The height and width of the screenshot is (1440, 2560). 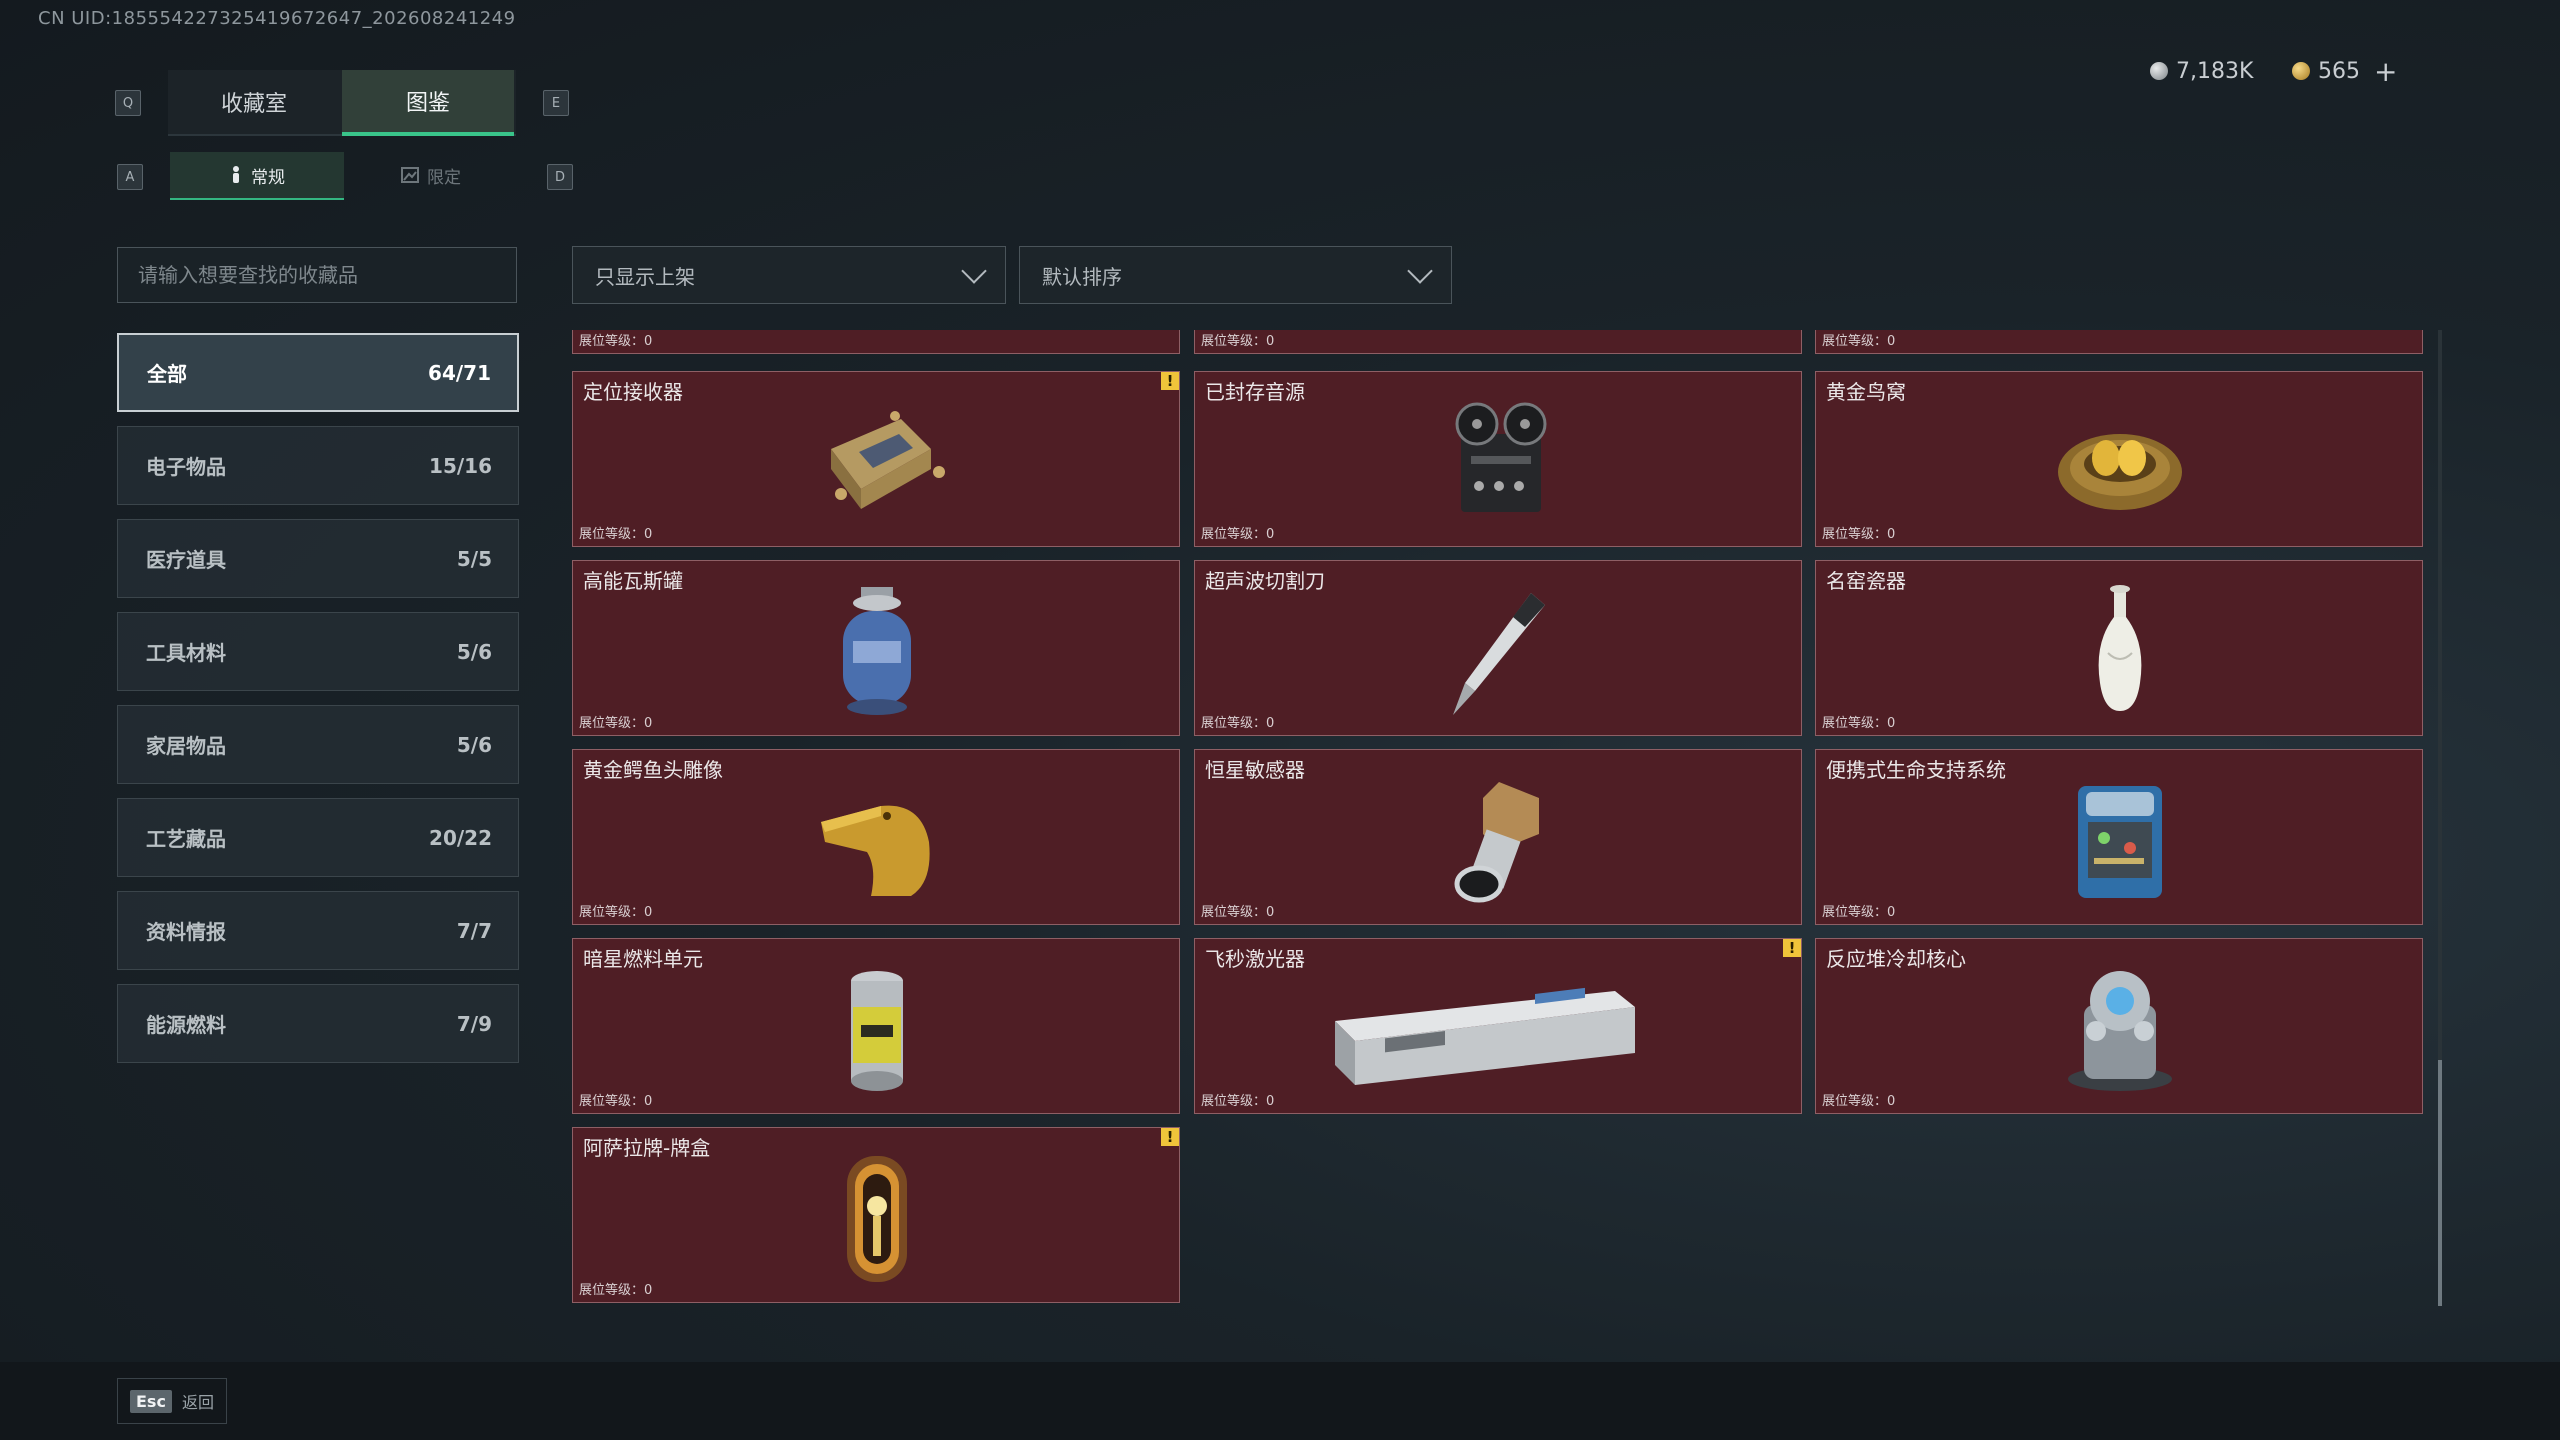 What do you see at coordinates (1485, 1036) in the screenshot?
I see `laser-device-icon` at bounding box center [1485, 1036].